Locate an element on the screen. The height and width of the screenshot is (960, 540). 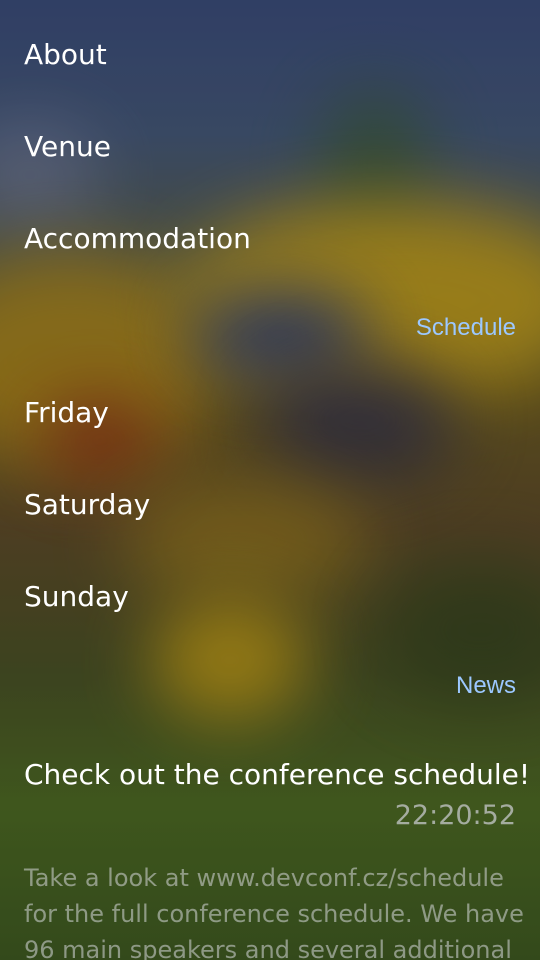
news-section-header: News is located at coordinates (485, 685).